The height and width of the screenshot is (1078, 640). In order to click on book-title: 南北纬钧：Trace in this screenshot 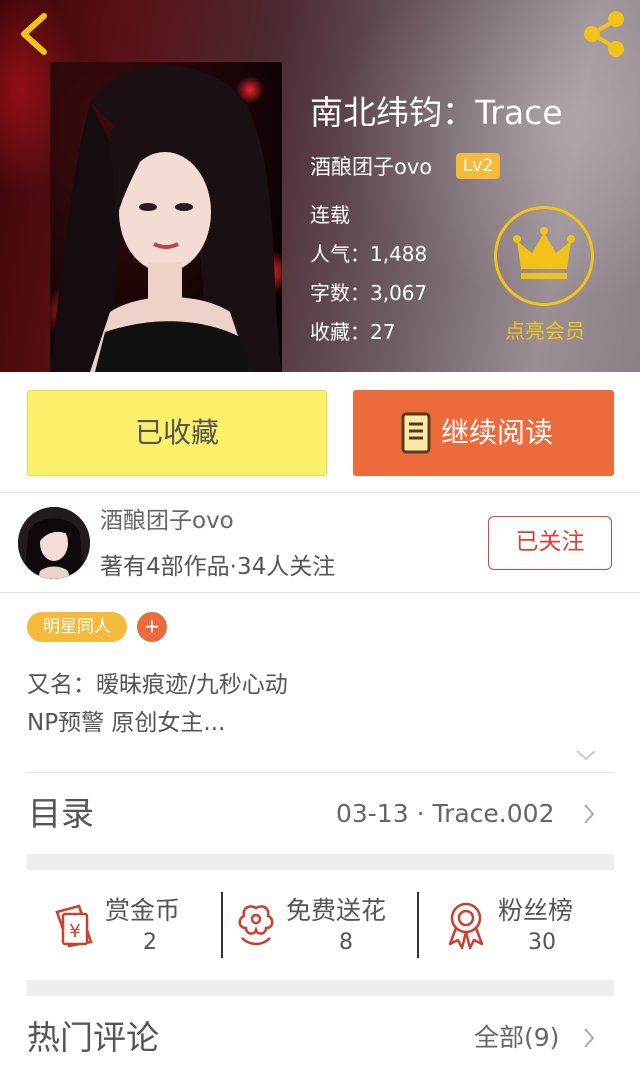, I will do `click(436, 112)`.